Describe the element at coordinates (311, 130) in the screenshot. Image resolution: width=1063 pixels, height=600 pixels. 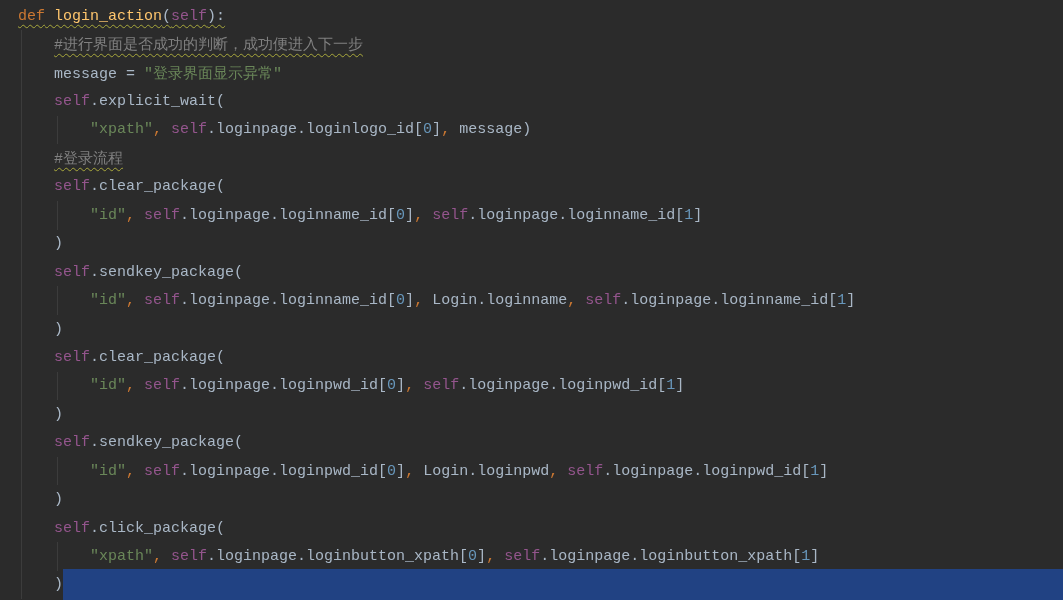
I see `code-line: "xpath", self.loginpage.loginlogo_id[0], message)` at that location.